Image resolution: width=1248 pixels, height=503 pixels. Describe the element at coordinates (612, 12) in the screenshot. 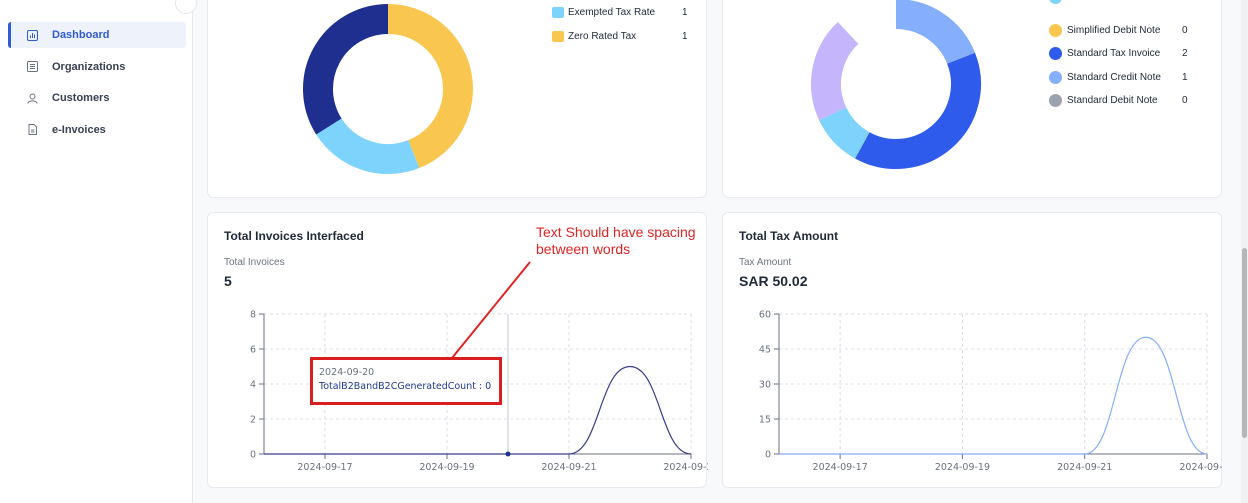

I see `legend-label: Exempted Tax Rate` at that location.